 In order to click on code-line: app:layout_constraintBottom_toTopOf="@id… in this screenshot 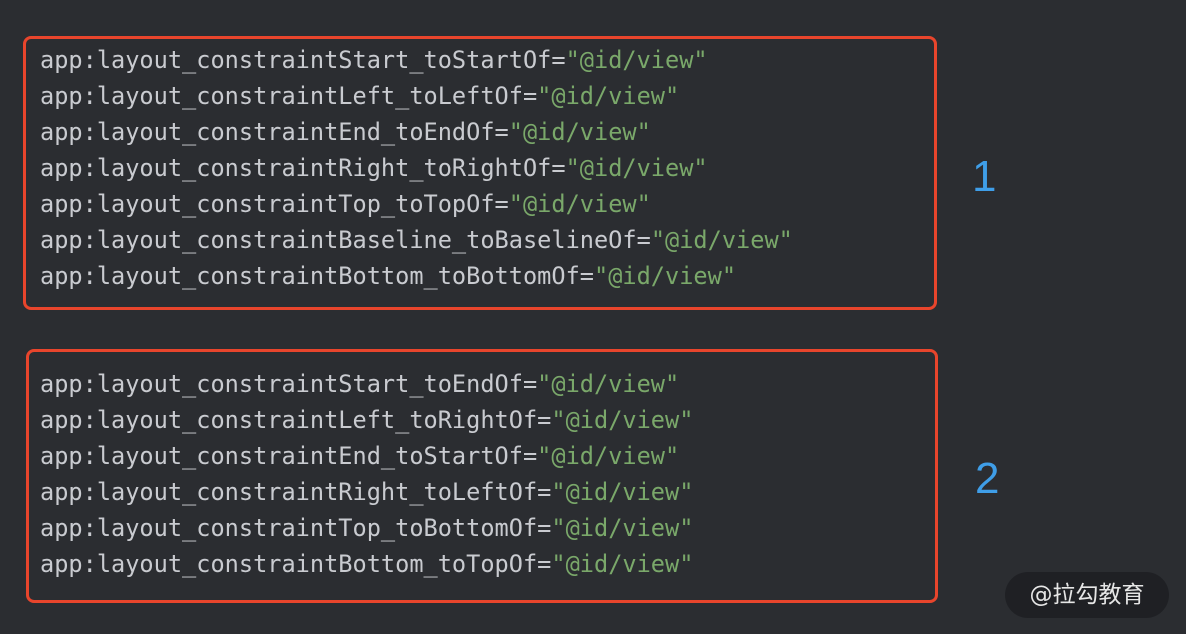, I will do `click(366, 564)`.